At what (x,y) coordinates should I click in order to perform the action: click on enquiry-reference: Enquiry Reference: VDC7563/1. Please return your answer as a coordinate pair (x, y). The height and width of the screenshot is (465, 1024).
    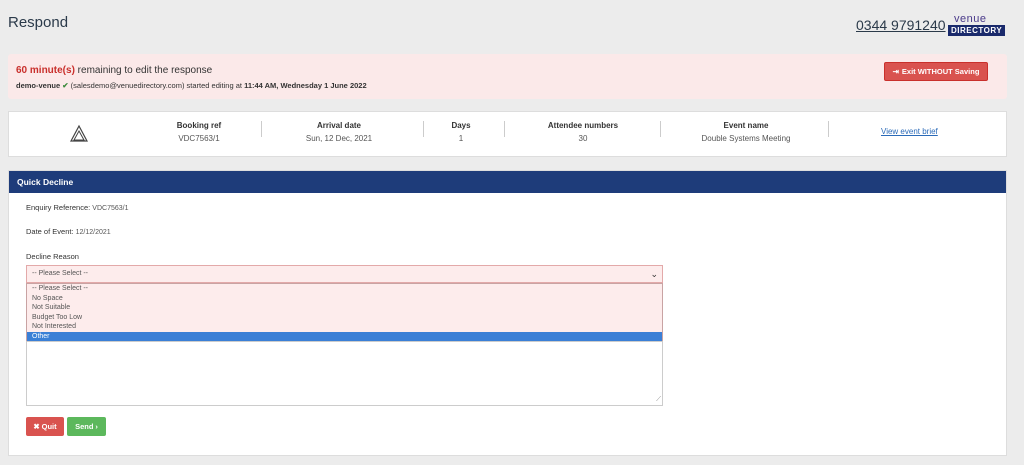
    Looking at the image, I should click on (77, 207).